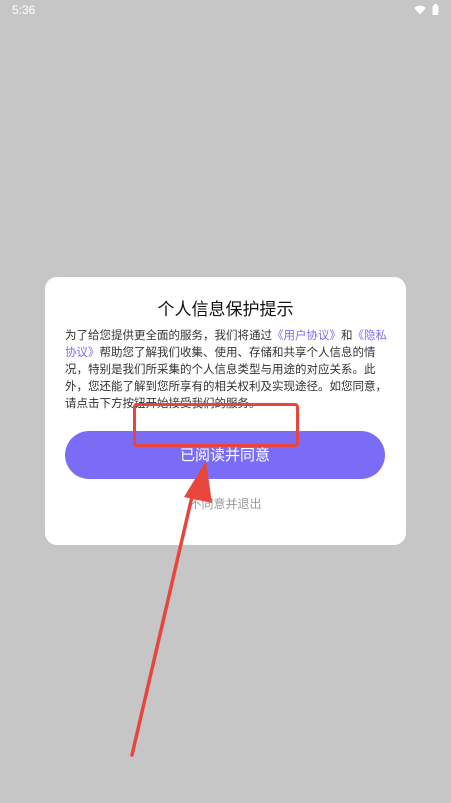 Image resolution: width=451 pixels, height=803 pixels. I want to click on dialog-title: 个人信息保护提示, so click(225, 310).